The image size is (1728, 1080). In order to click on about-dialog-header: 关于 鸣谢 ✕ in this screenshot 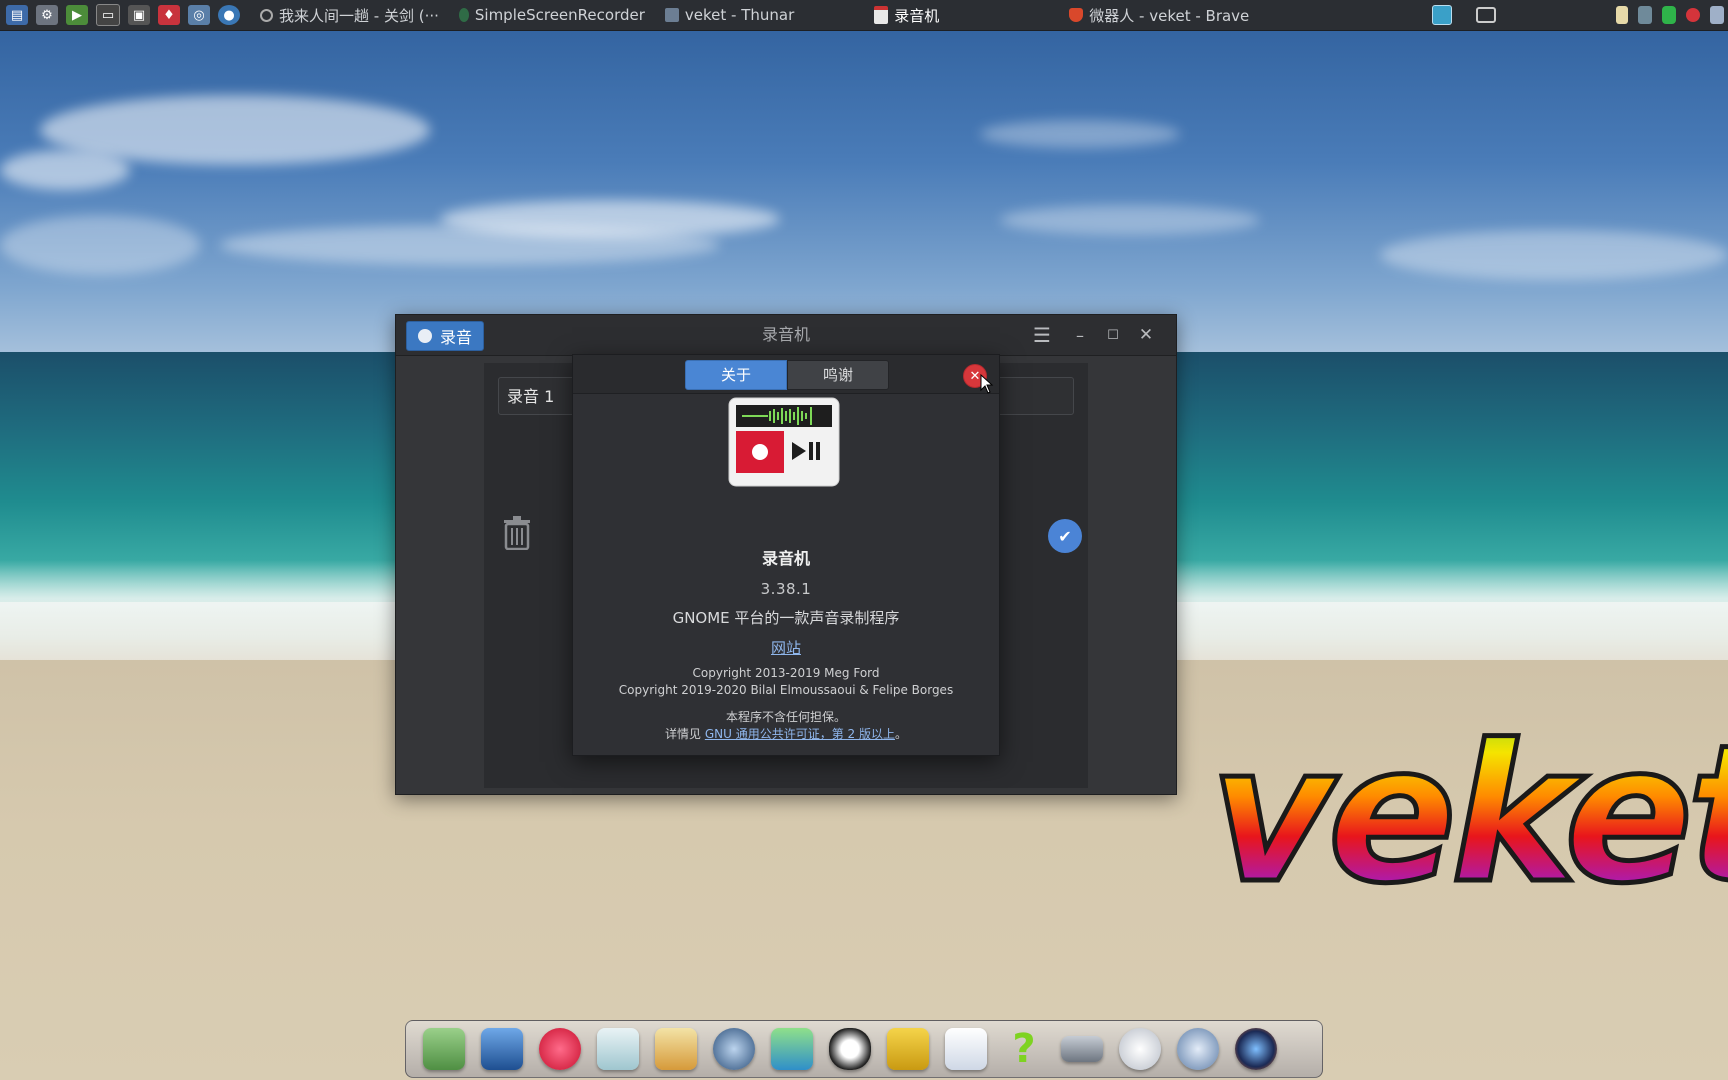, I will do `click(786, 374)`.